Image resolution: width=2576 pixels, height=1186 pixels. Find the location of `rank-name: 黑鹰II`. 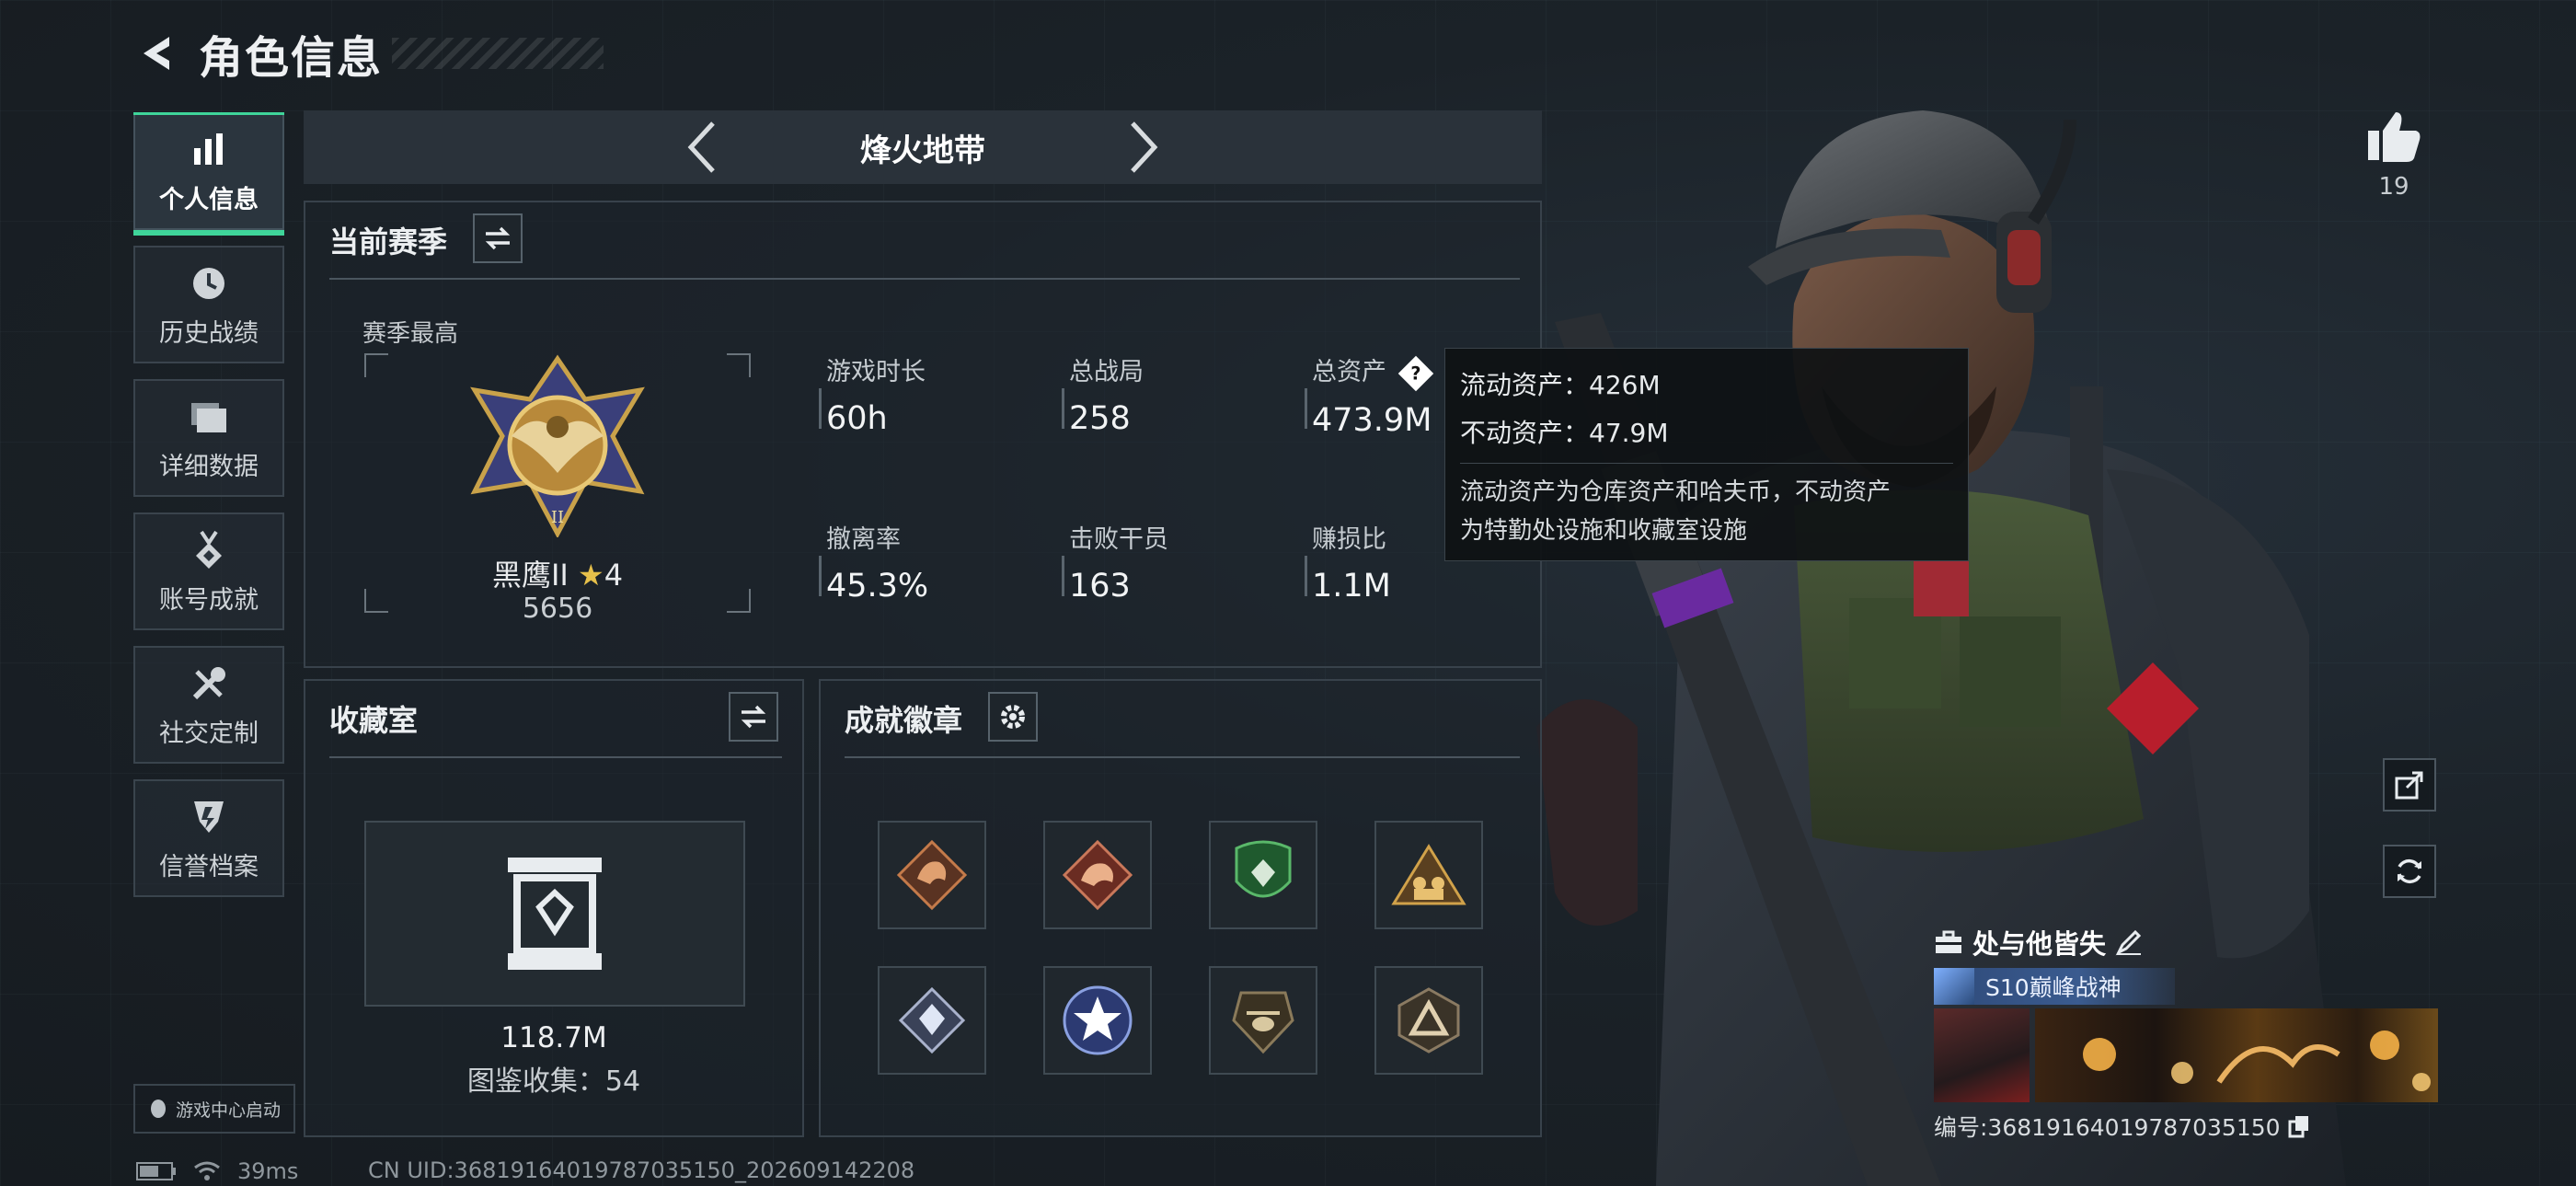

rank-name: 黑鹰II is located at coordinates (530, 575).